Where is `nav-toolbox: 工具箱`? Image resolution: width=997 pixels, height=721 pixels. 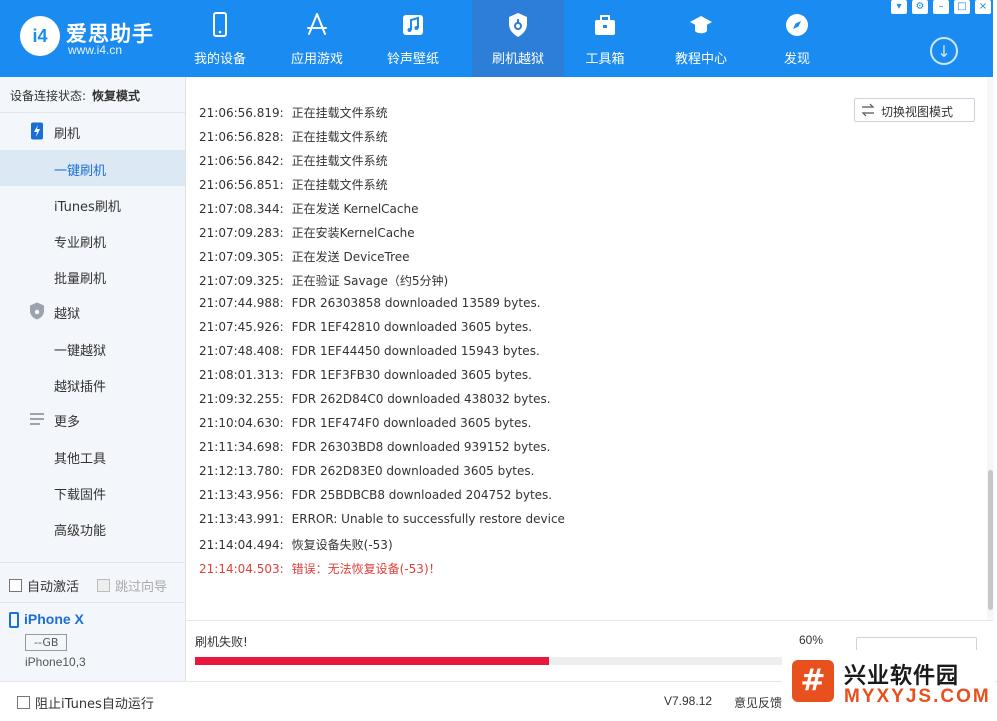
nav-toolbox: 工具箱 is located at coordinates (605, 38).